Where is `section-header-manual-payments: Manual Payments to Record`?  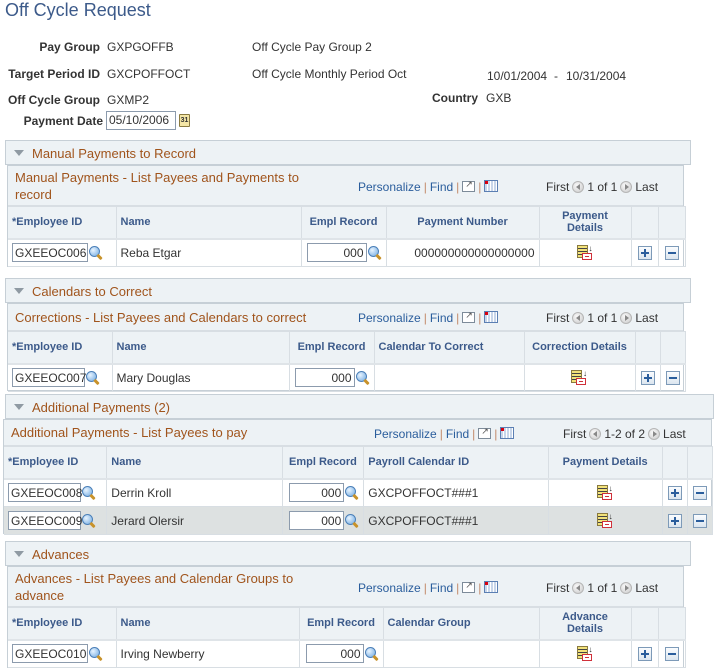
section-header-manual-payments: Manual Payments to Record is located at coordinates (348, 152).